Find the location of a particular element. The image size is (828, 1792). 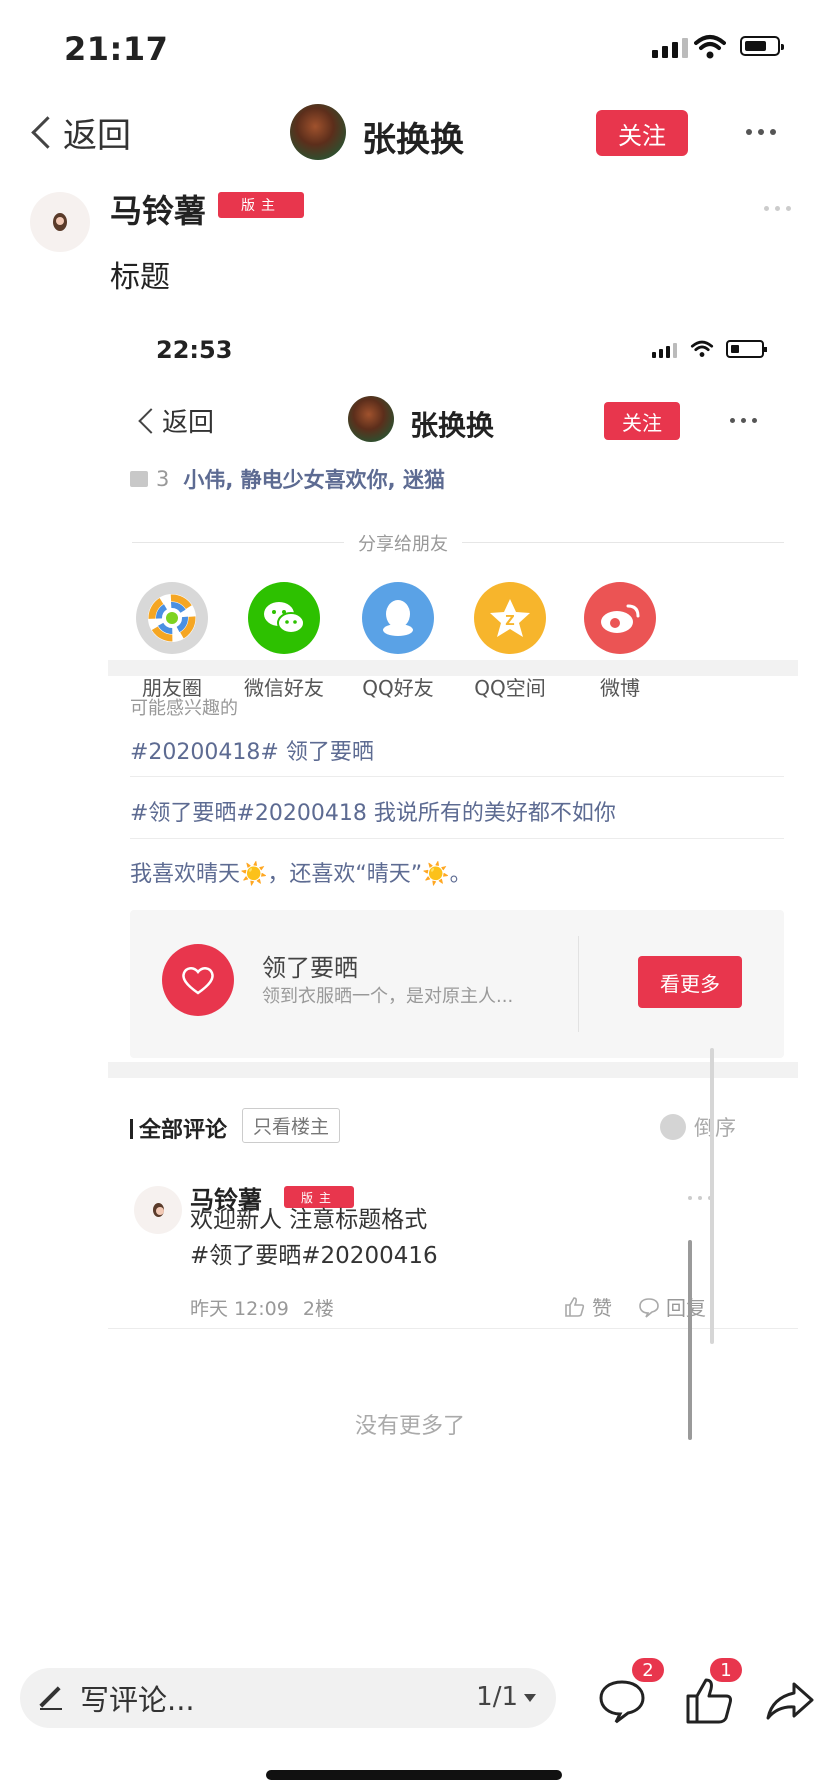

share-button is located at coordinates (790, 1700).